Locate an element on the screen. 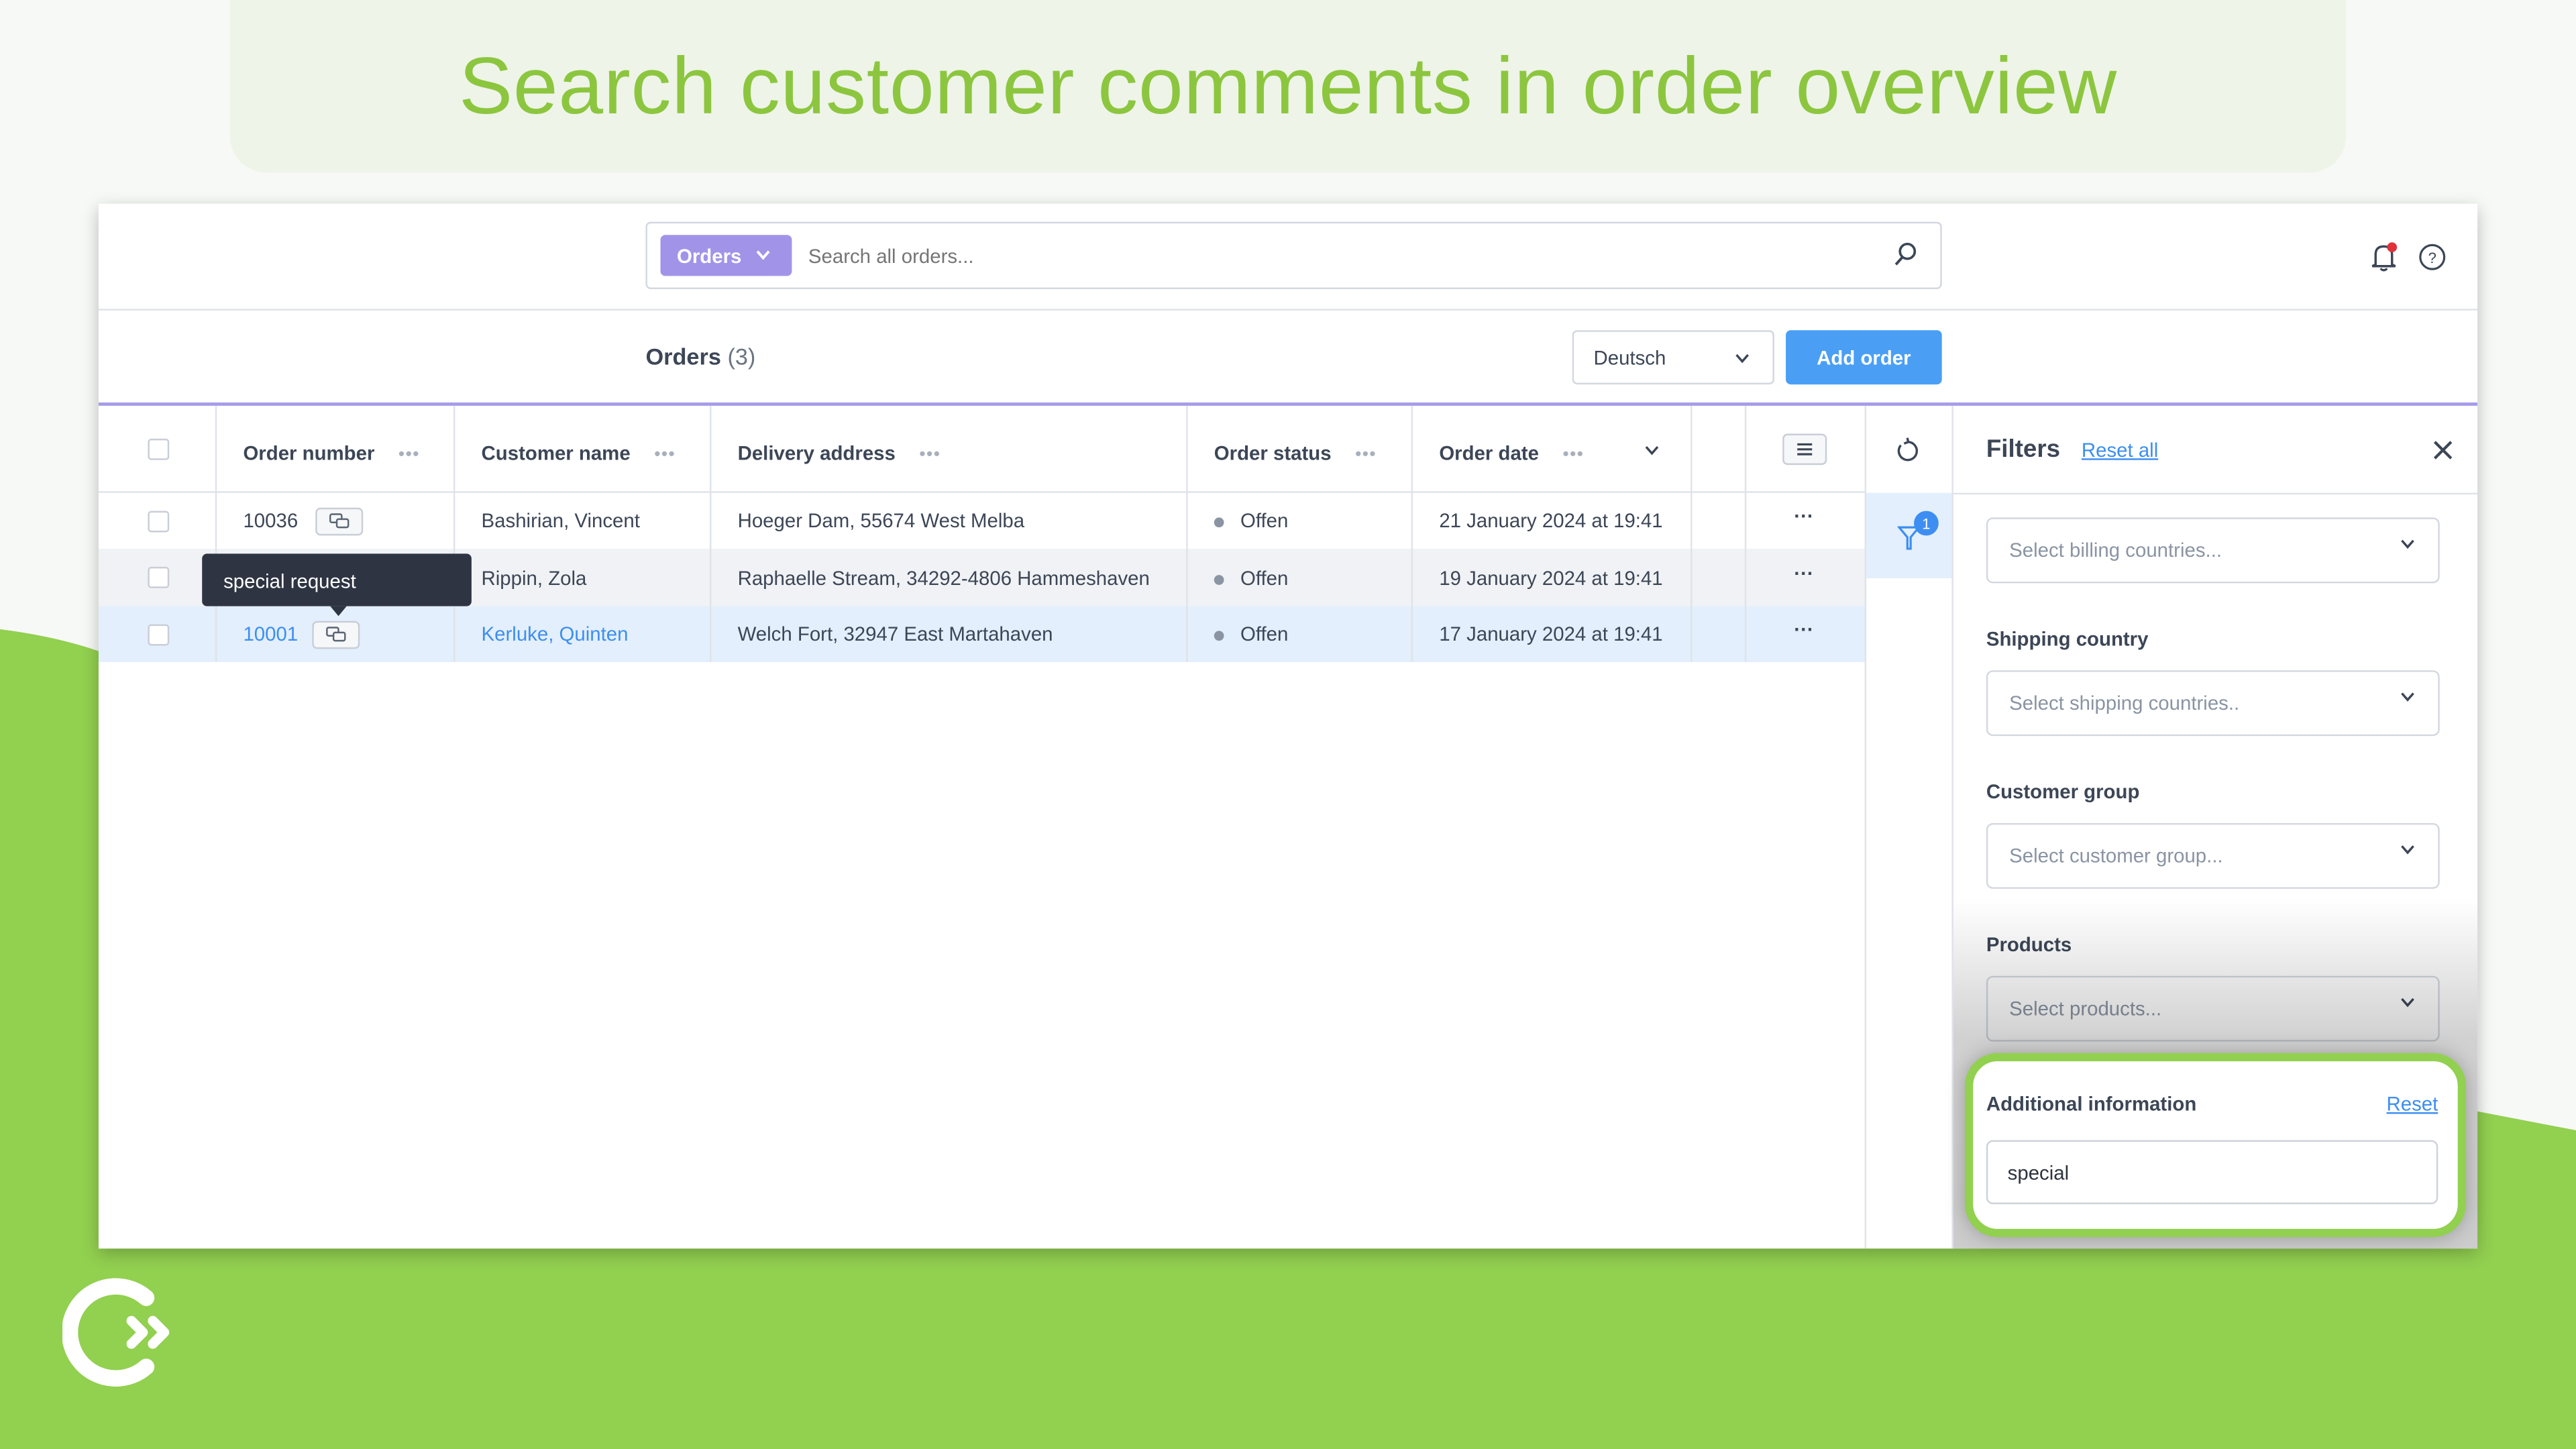  brand-logo is located at coordinates (116, 1332).